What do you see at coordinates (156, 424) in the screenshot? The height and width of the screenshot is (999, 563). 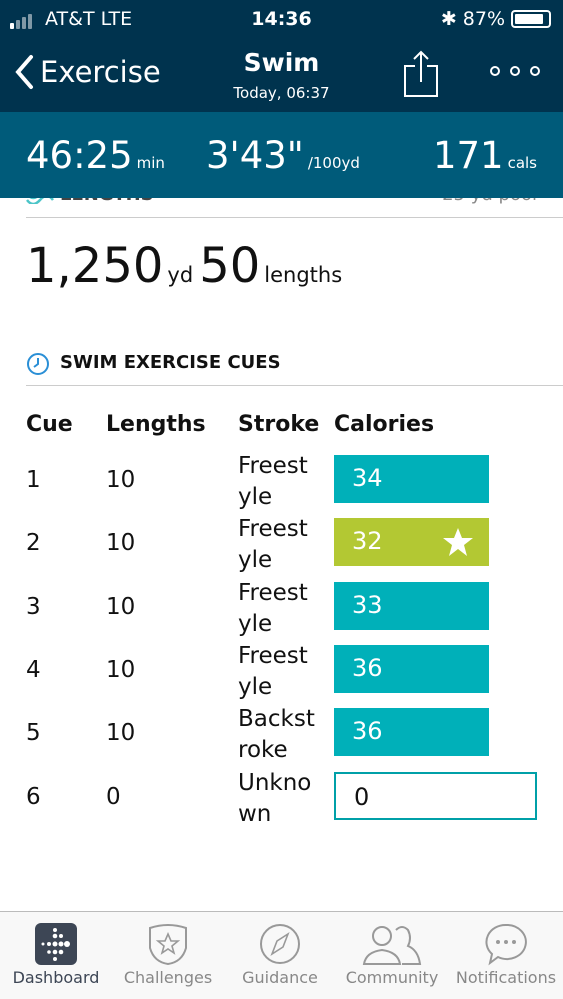 I see `column-header-lengths: Lengths` at bounding box center [156, 424].